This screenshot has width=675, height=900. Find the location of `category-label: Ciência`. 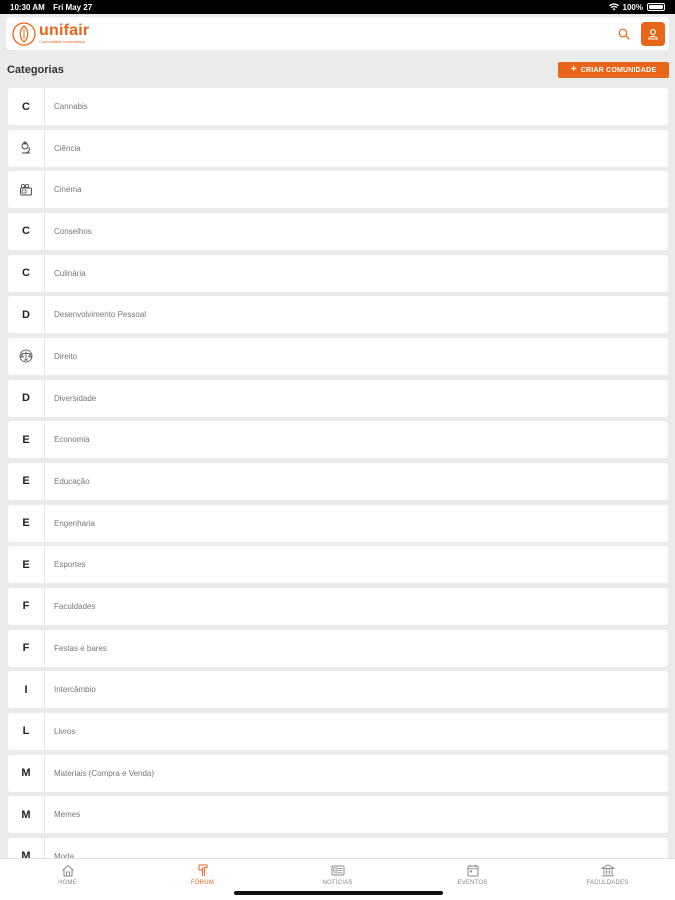

category-label: Ciência is located at coordinates (67, 148).